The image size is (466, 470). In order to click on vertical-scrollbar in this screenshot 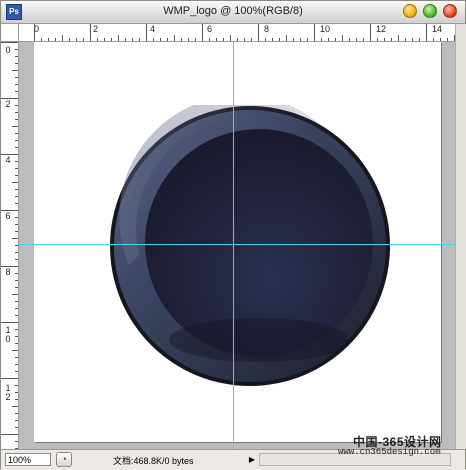, I will do `click(460, 236)`.